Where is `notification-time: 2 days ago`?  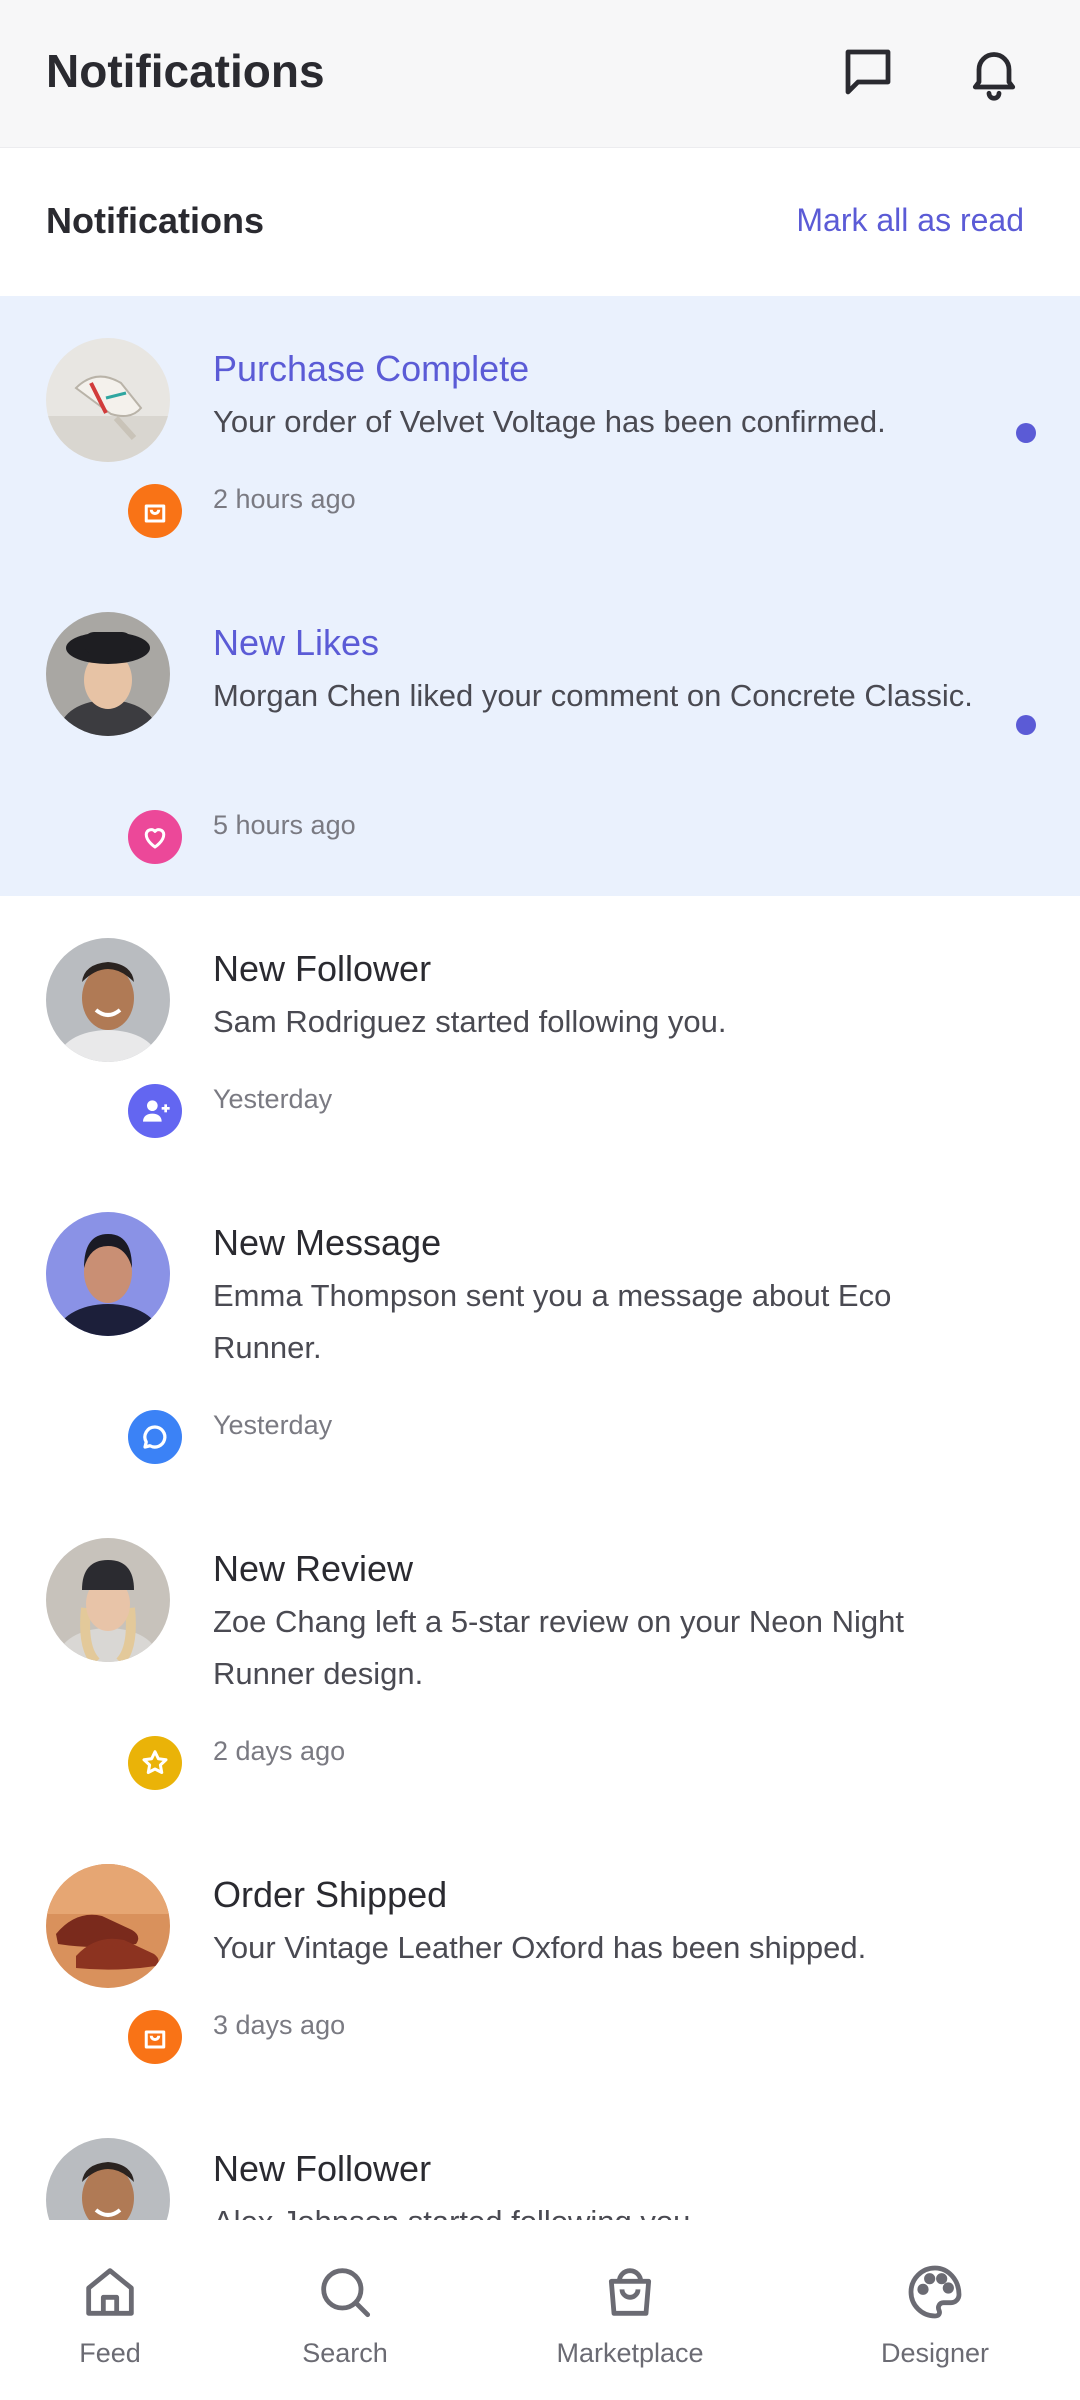 notification-time: 2 days ago is located at coordinates (279, 1751).